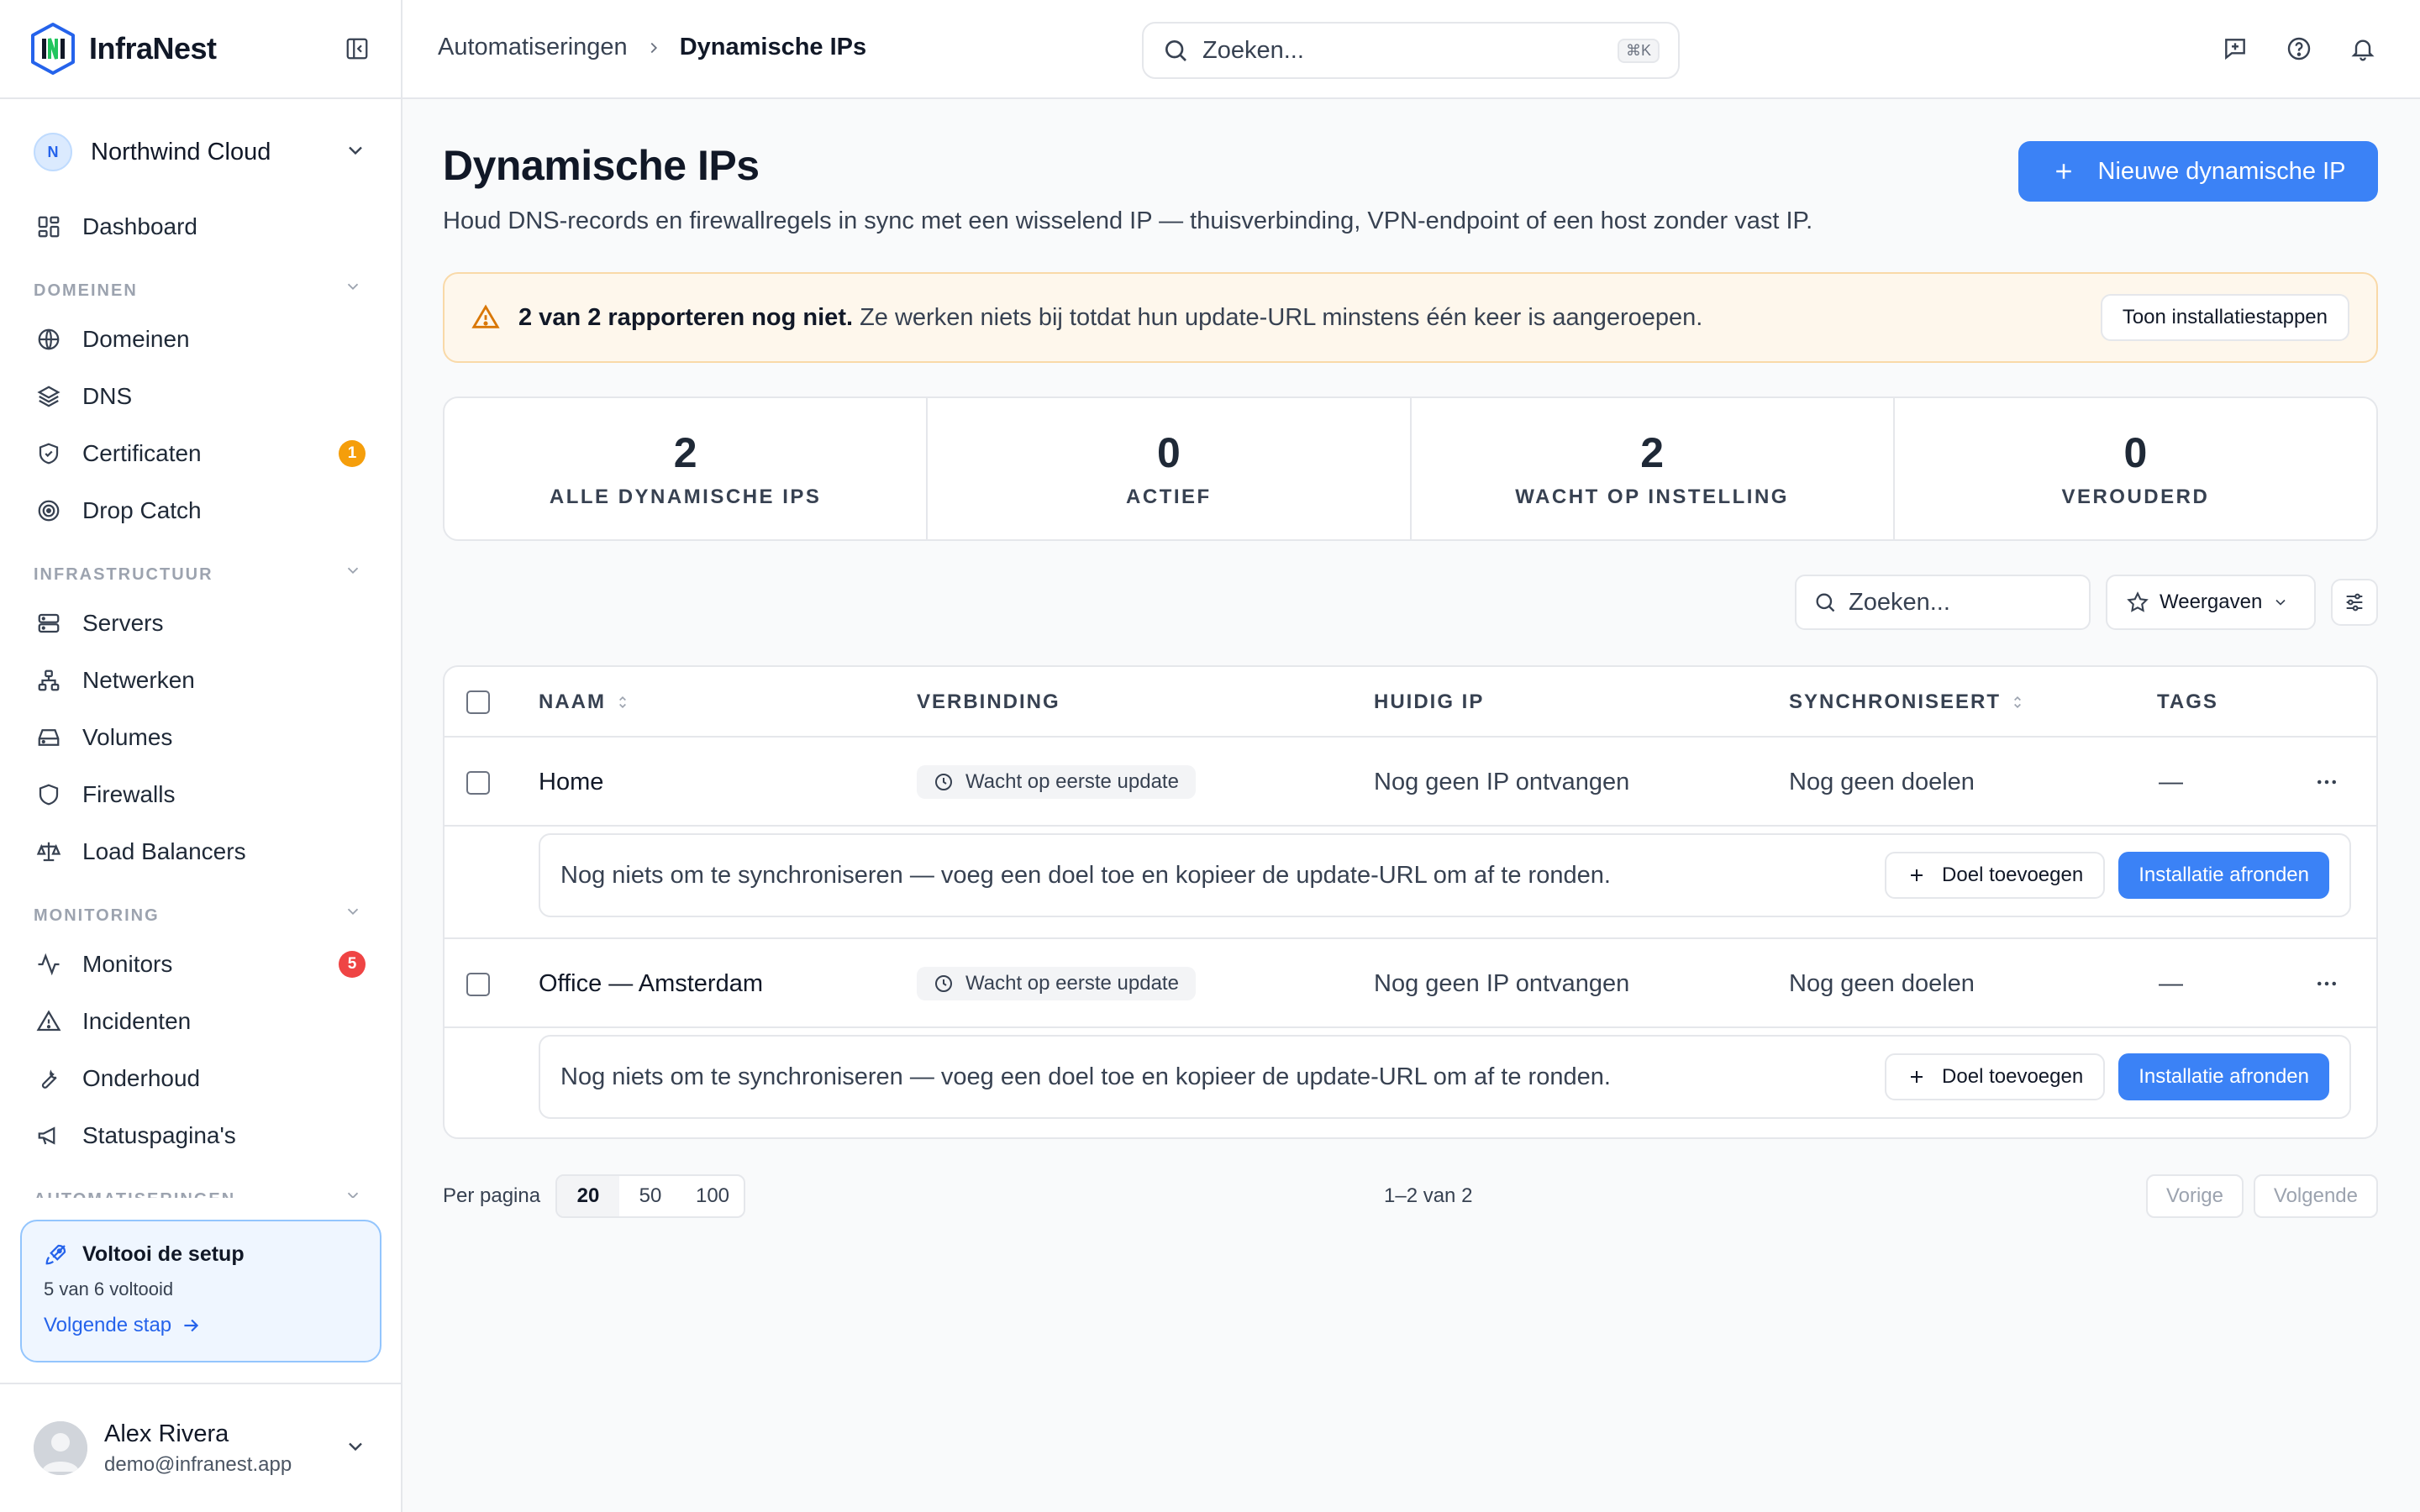 This screenshot has height=1512, width=2420. What do you see at coordinates (2211, 602) in the screenshot?
I see `views-dropdown: Weergaven` at bounding box center [2211, 602].